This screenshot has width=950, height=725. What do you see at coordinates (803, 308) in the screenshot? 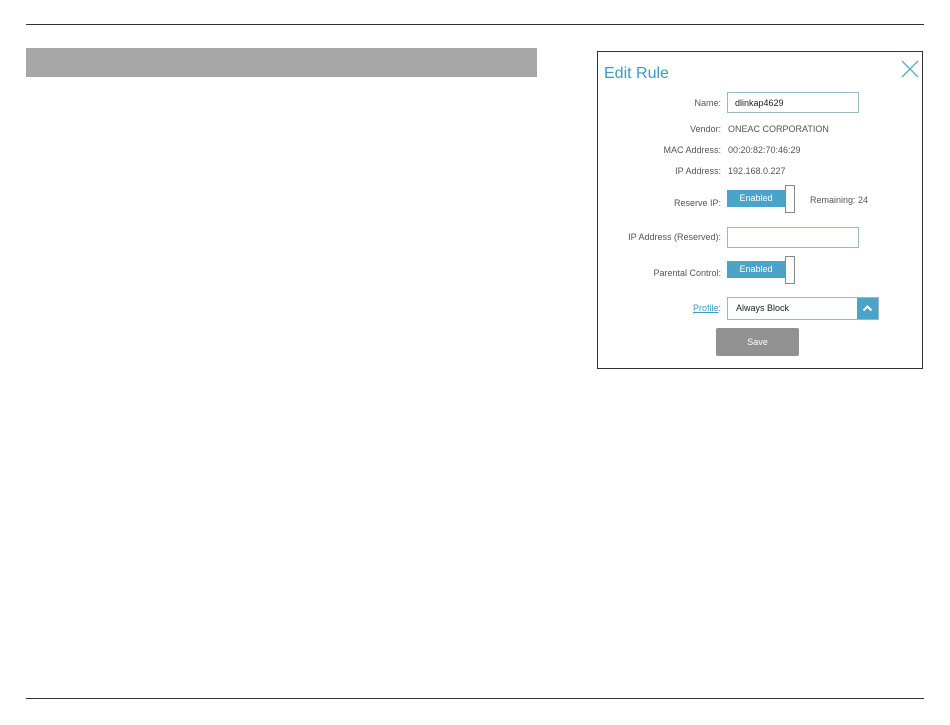
I see `profile-select: Always Block` at bounding box center [803, 308].